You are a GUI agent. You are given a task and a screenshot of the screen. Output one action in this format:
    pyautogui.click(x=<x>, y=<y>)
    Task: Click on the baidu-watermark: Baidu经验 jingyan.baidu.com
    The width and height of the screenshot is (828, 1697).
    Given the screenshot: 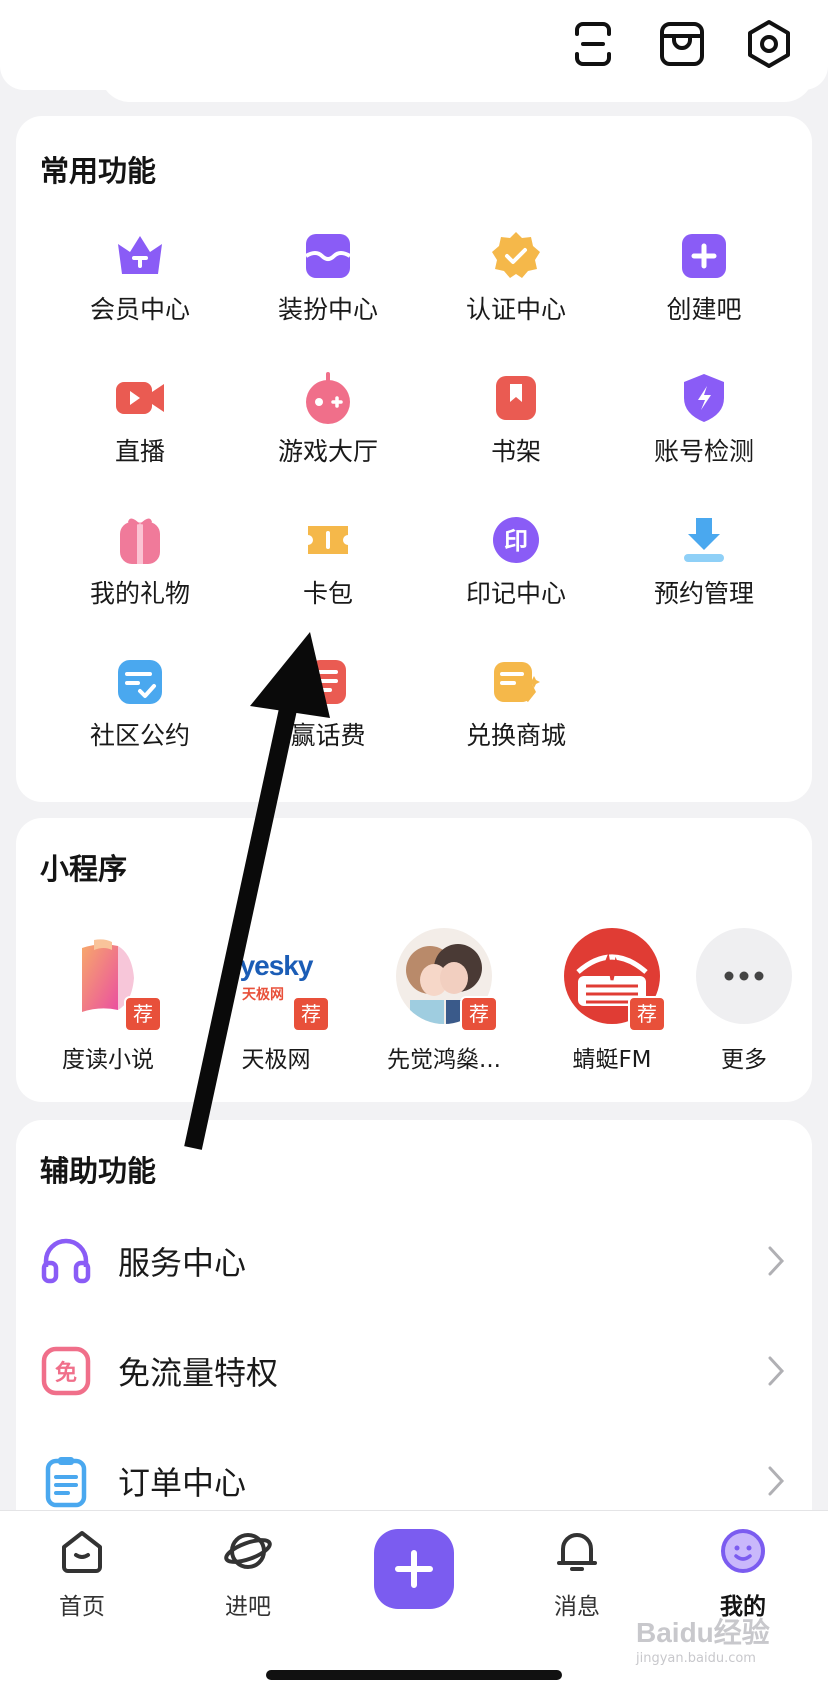 What is the action you would take?
    pyautogui.click(x=703, y=1641)
    